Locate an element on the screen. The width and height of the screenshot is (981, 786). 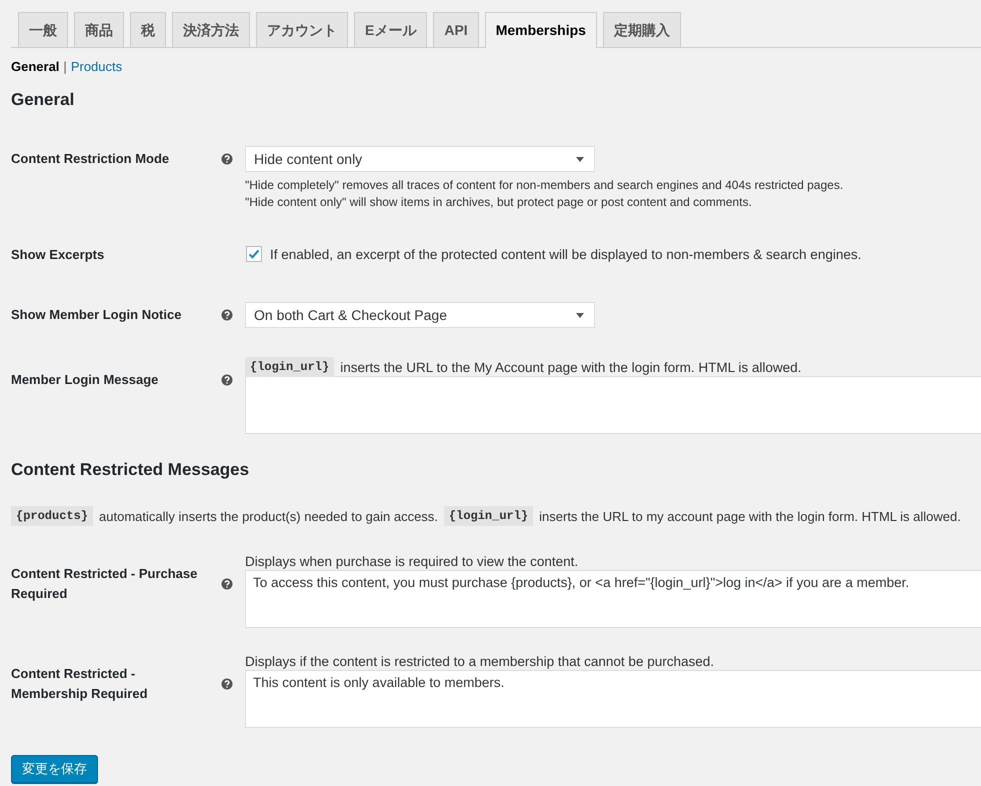
checkbox-label: If enabled, an excerpt of the protected content will be displayed to non-members & search engines. is located at coordinates (566, 254).